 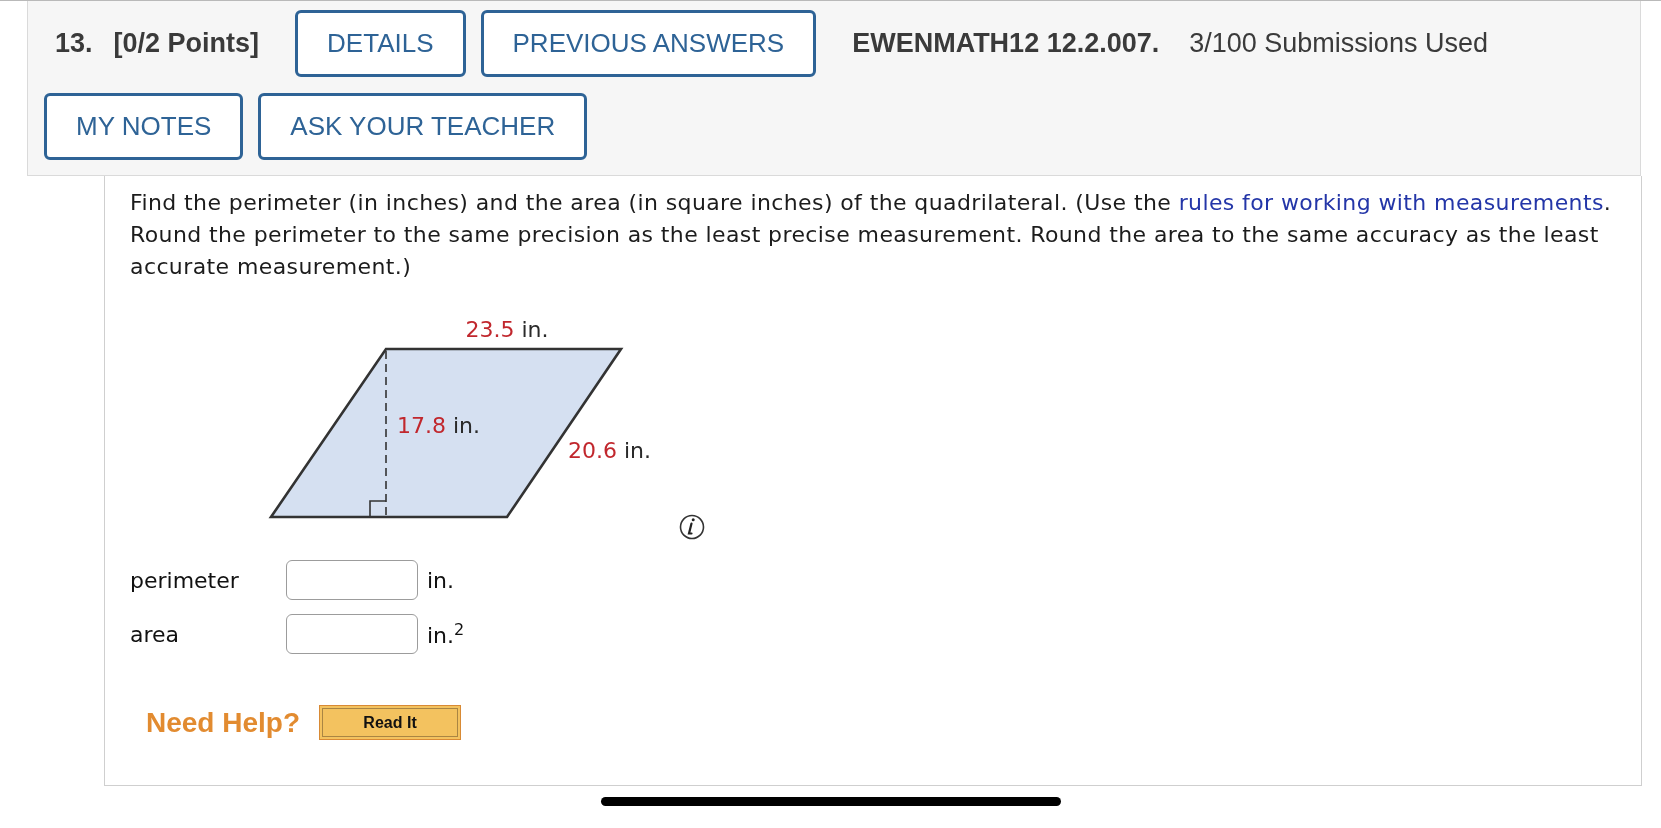 What do you see at coordinates (446, 634) in the screenshot?
I see `unit-label: in.$^{2}$` at bounding box center [446, 634].